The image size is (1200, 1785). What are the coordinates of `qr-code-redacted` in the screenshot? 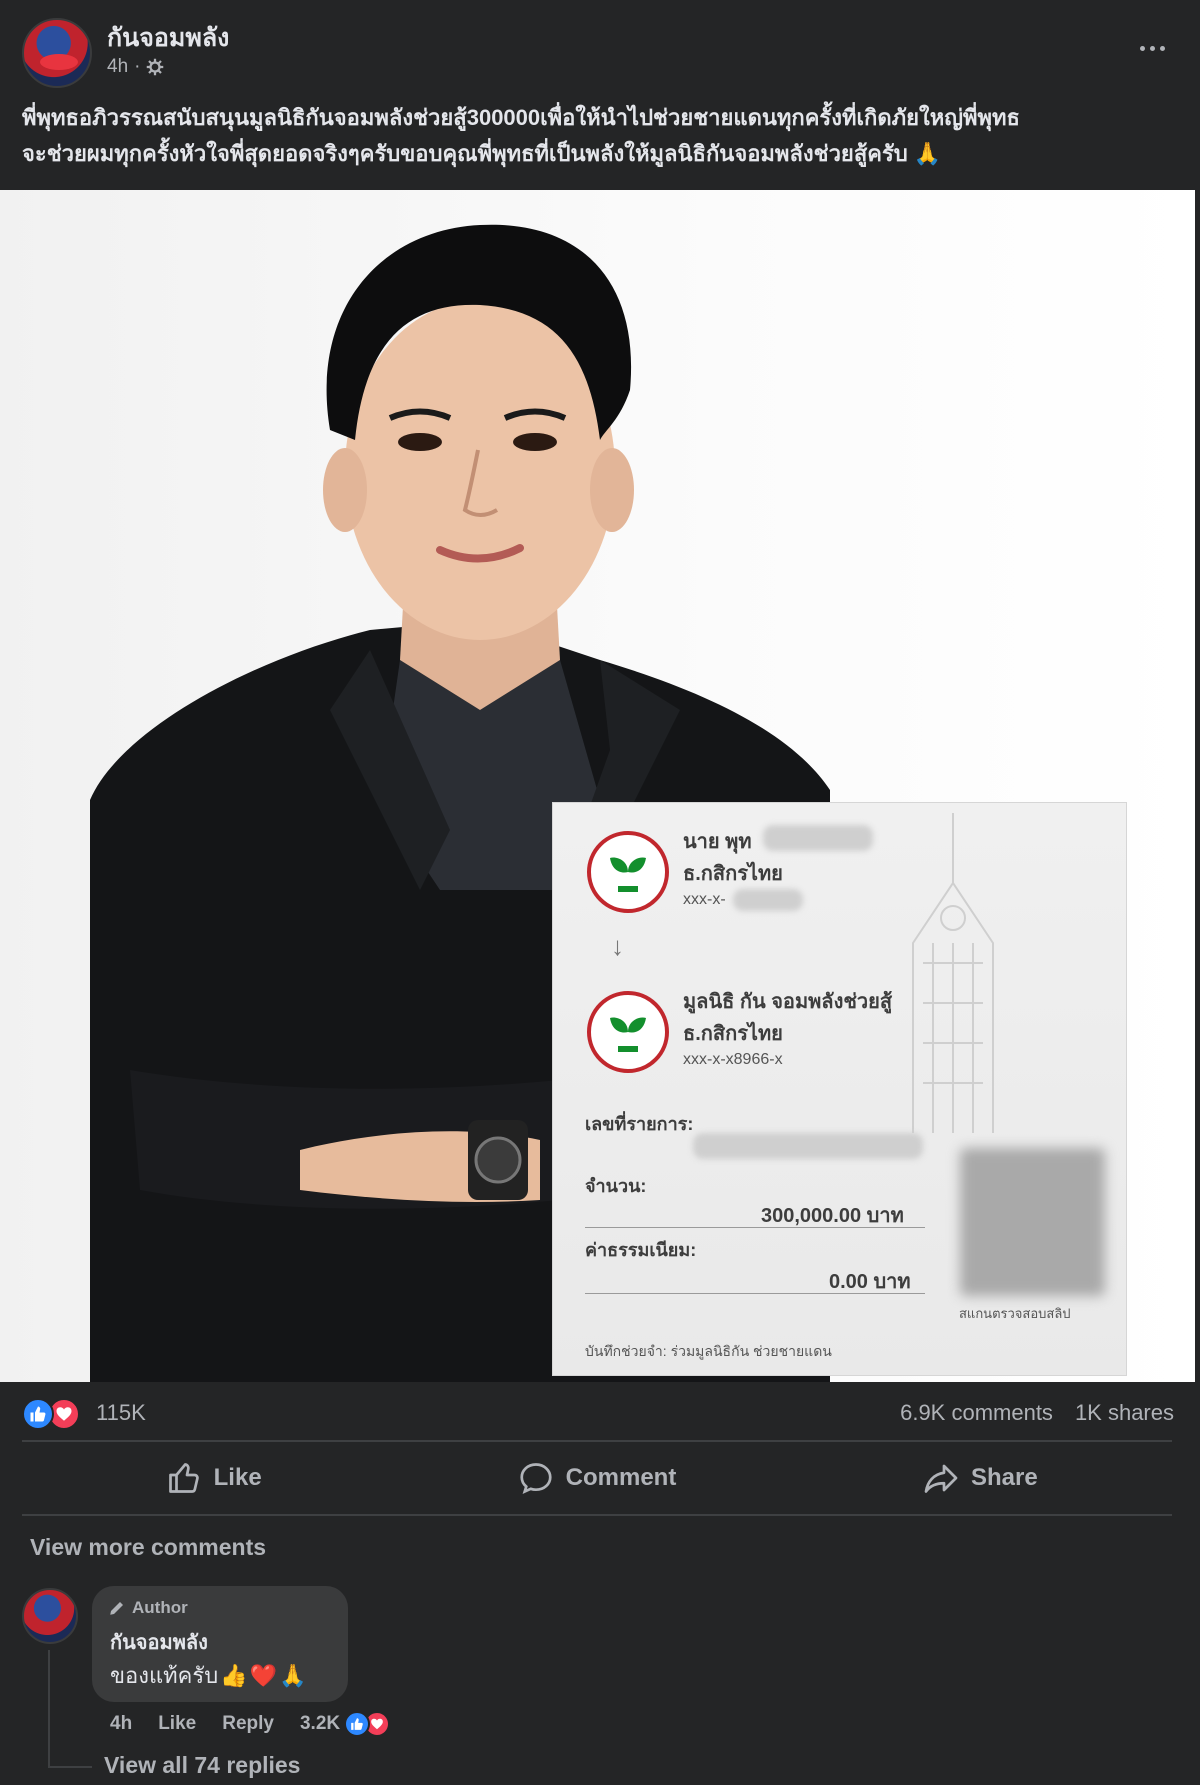 It's located at (1032, 1222).